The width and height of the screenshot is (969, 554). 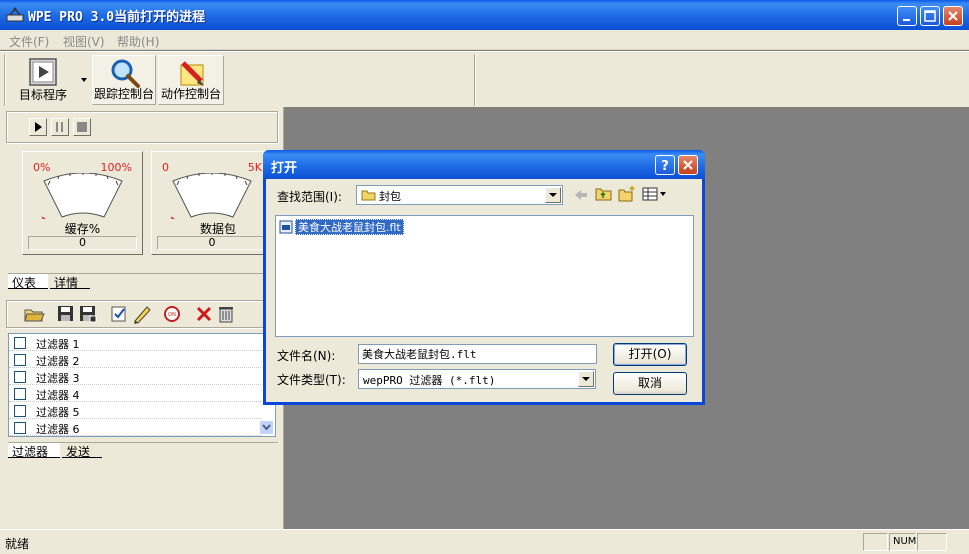 What do you see at coordinates (902, 542) in the screenshot?
I see `status-num-indicator: NUM` at bounding box center [902, 542].